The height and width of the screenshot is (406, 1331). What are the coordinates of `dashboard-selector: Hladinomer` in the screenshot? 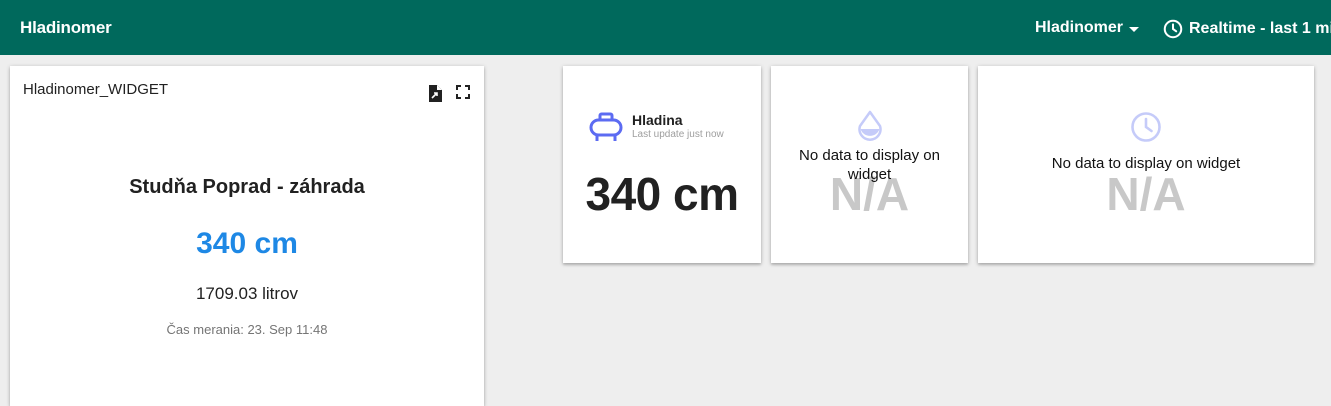 It's located at (1087, 28).